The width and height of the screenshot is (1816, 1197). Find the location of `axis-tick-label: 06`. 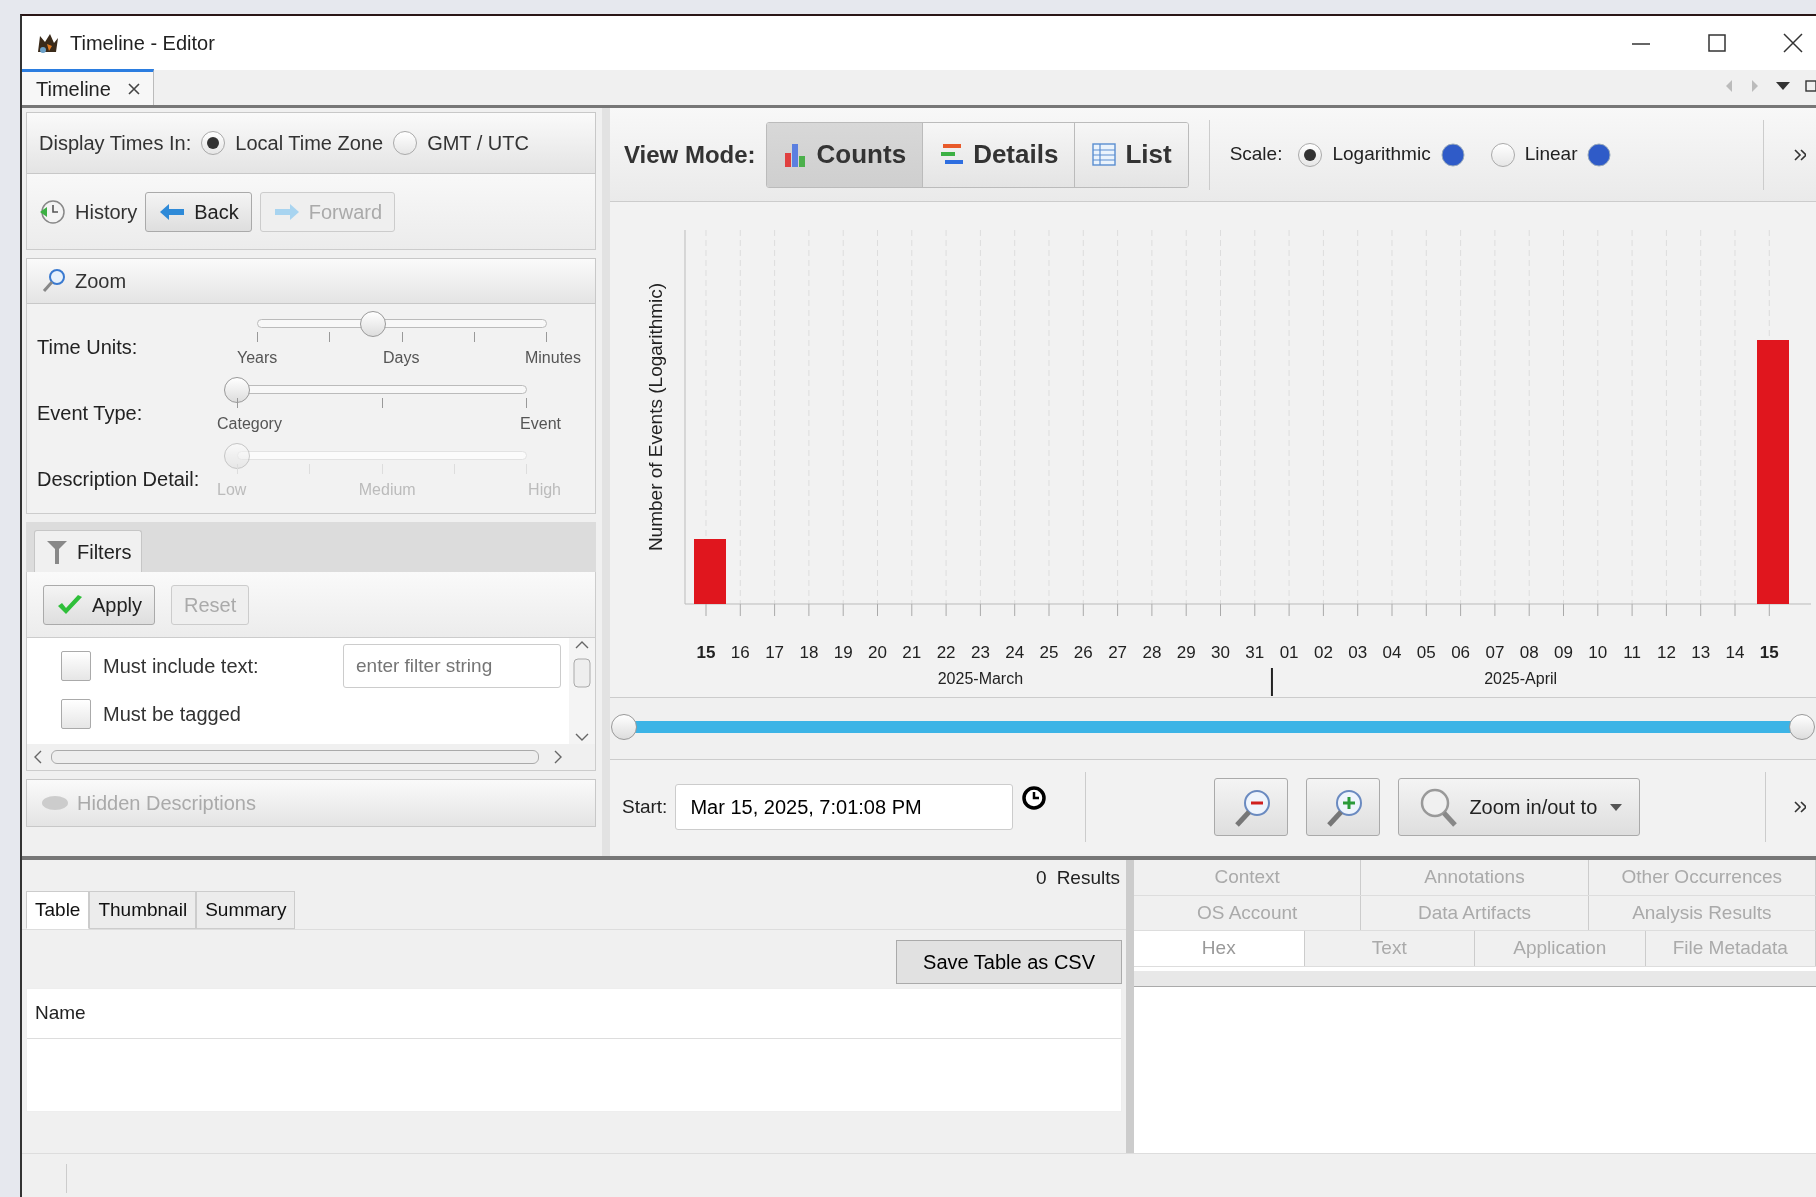

axis-tick-label: 06 is located at coordinates (1461, 652).